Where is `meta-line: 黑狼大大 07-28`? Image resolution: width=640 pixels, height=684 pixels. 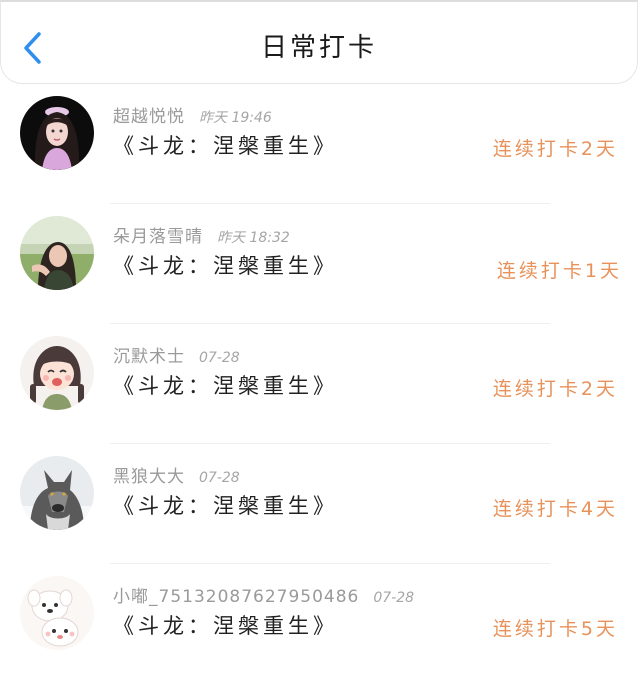 meta-line: 黑狼大大 07-28 is located at coordinates (176, 474).